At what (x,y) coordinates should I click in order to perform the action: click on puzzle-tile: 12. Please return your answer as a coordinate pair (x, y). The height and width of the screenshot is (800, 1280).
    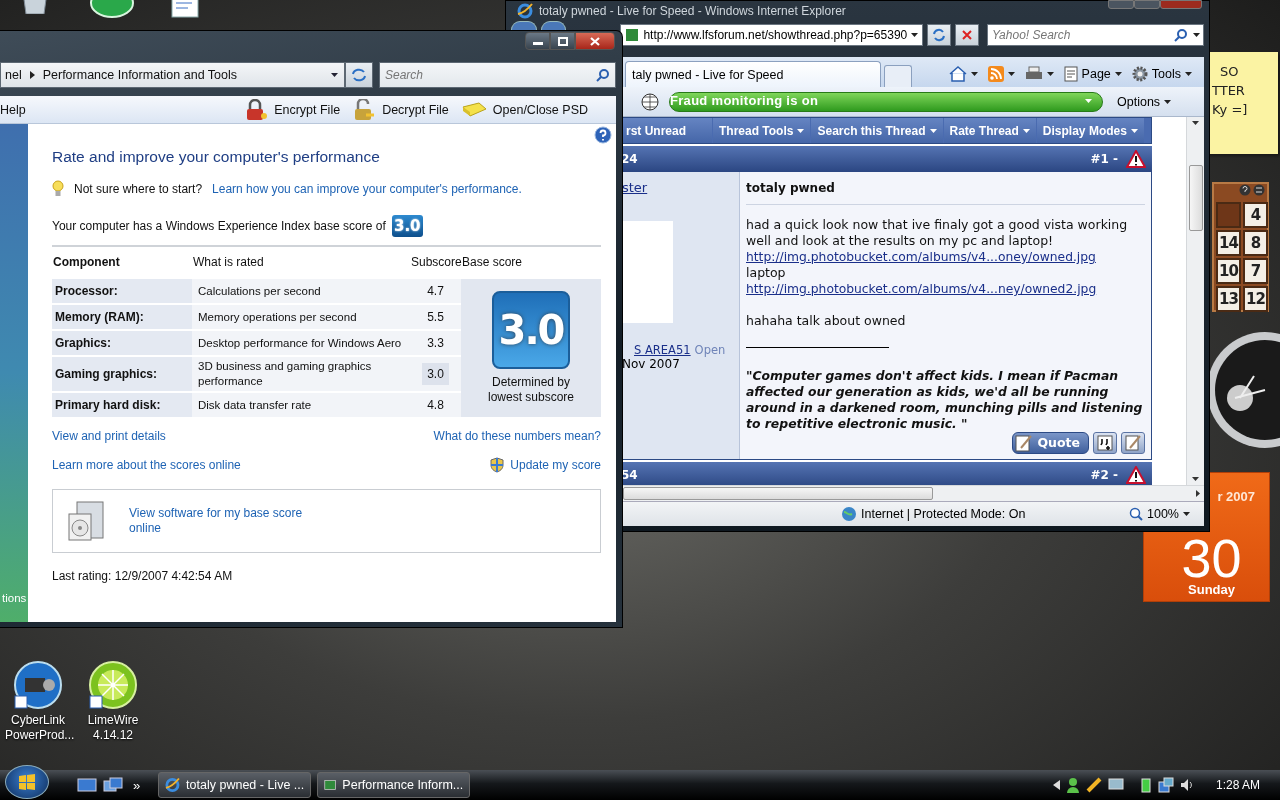
    Looking at the image, I should click on (1255, 299).